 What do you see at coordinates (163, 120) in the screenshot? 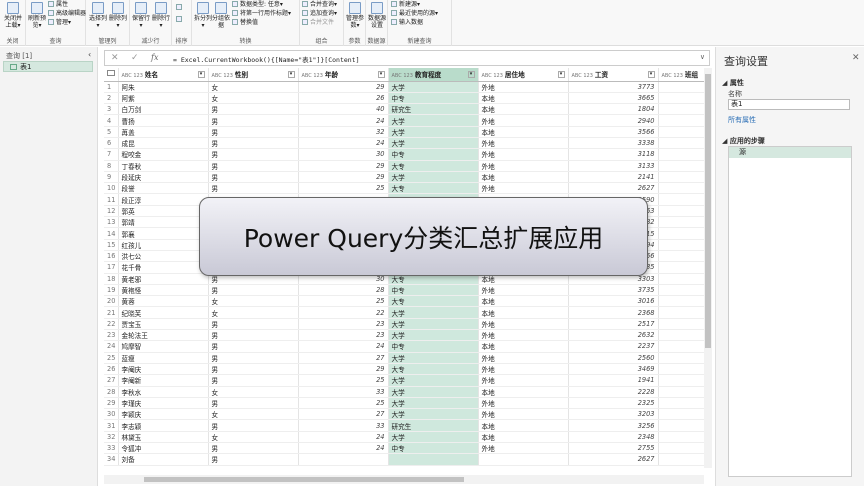
I see `table-cell: 曹扬` at bounding box center [163, 120].